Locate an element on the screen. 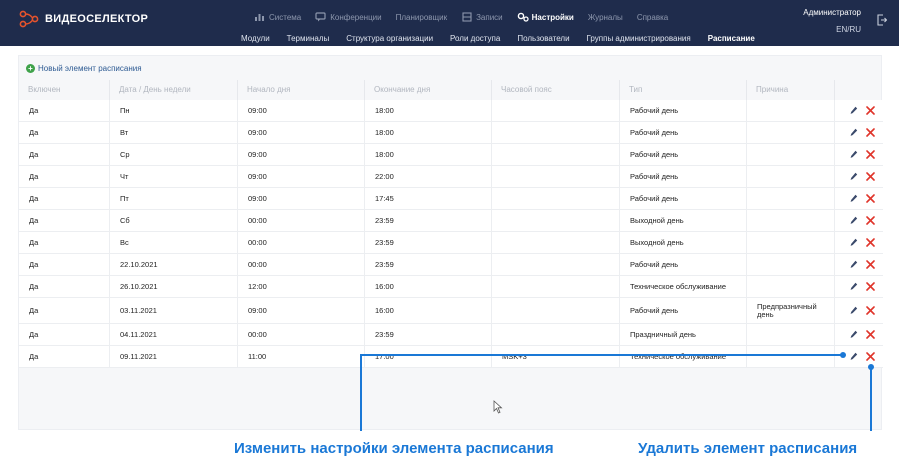 This screenshot has width=899, height=468. row-actions is located at coordinates (859, 132).